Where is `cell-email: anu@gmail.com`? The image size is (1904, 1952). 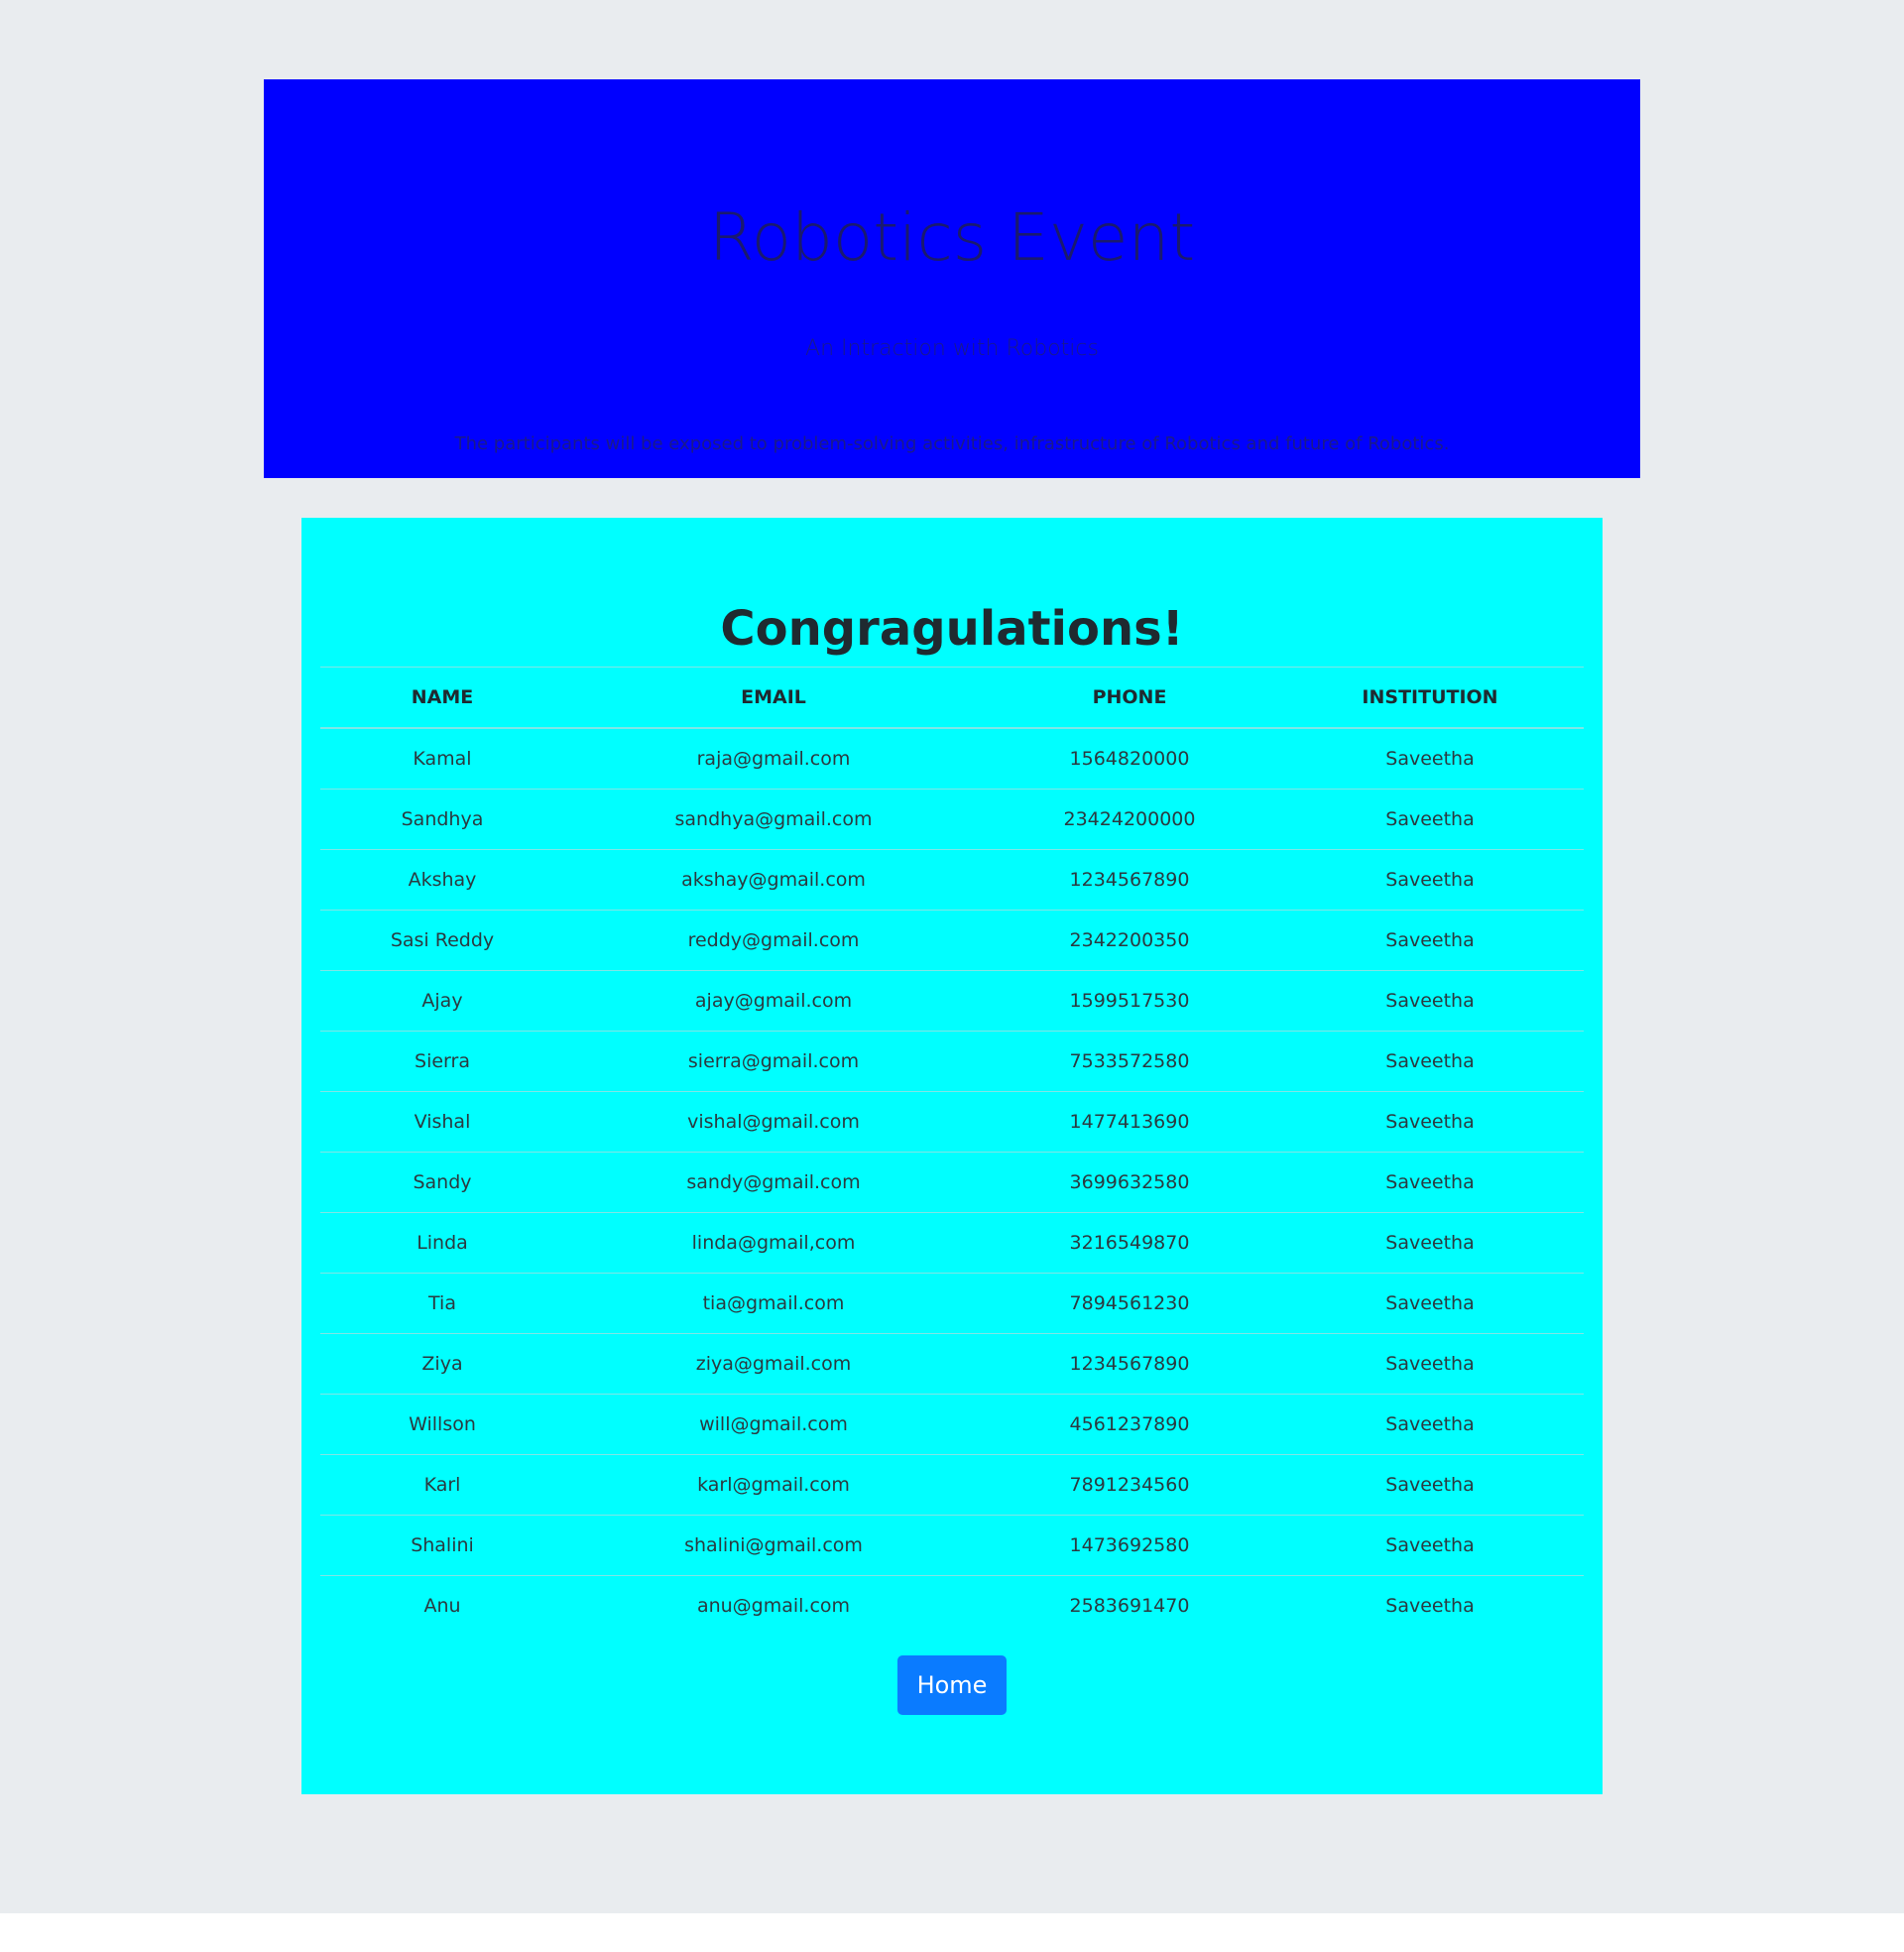
cell-email: anu@gmail.com is located at coordinates (773, 1605).